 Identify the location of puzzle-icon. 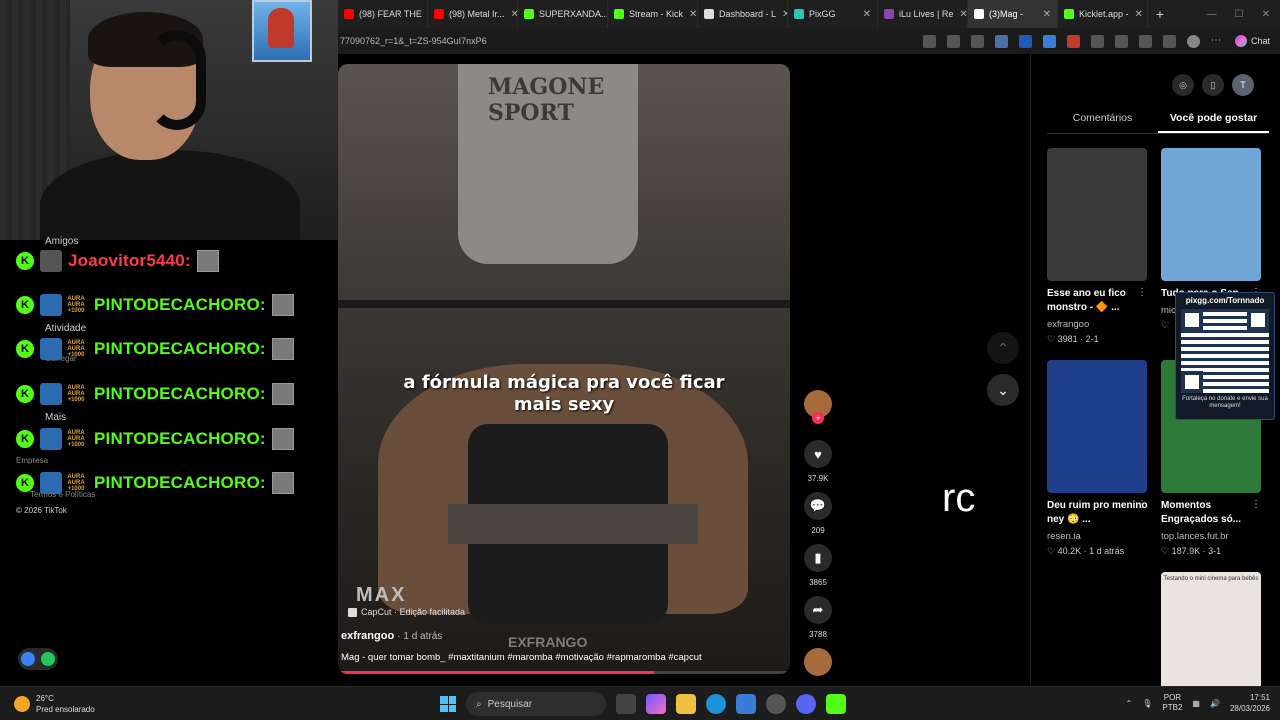
(1097, 41).